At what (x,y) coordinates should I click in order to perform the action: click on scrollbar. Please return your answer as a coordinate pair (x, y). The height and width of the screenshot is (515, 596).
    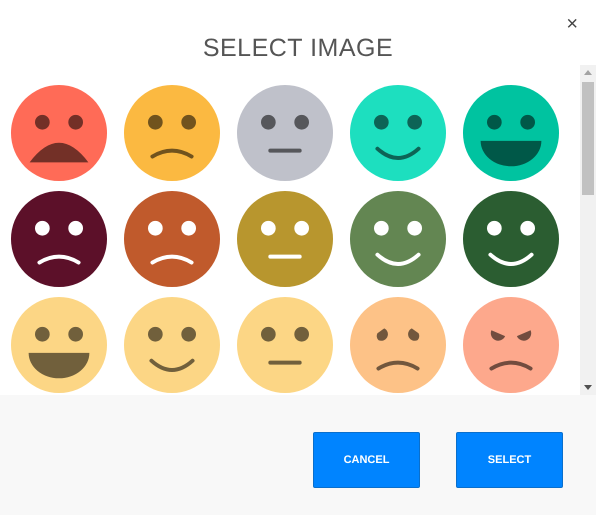
    Looking at the image, I should click on (588, 230).